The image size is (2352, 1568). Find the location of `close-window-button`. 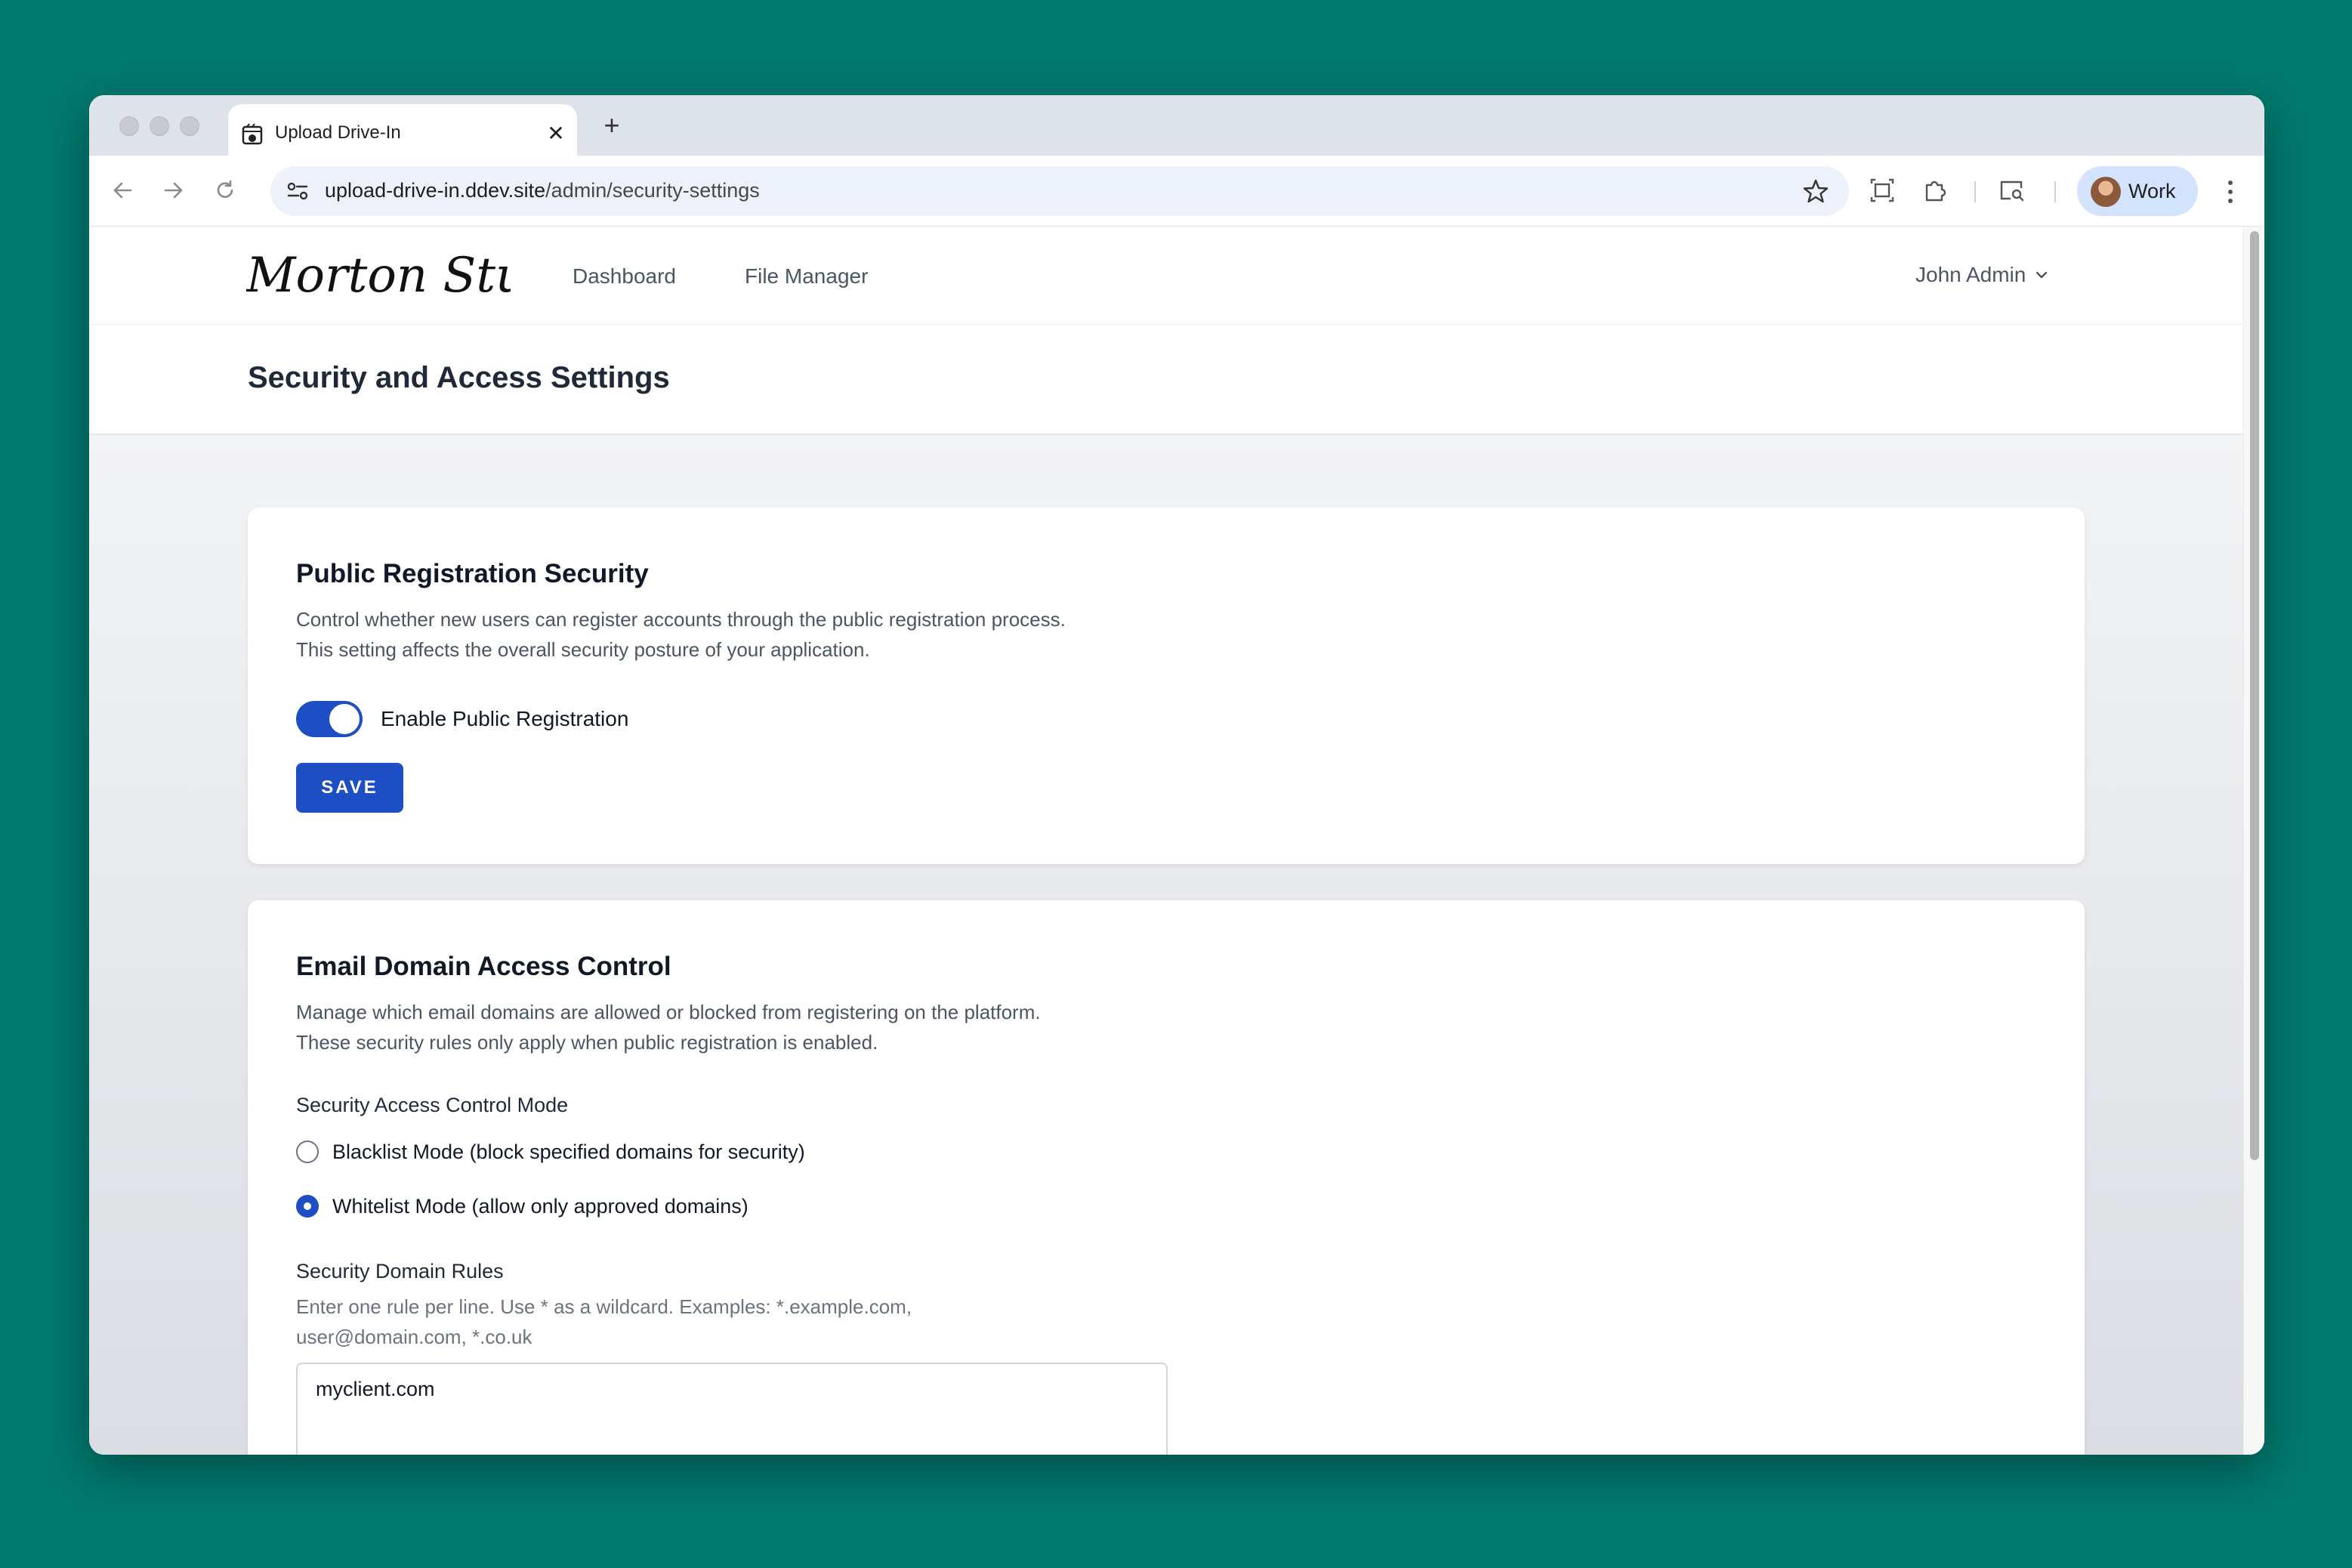

close-window-button is located at coordinates (129, 126).